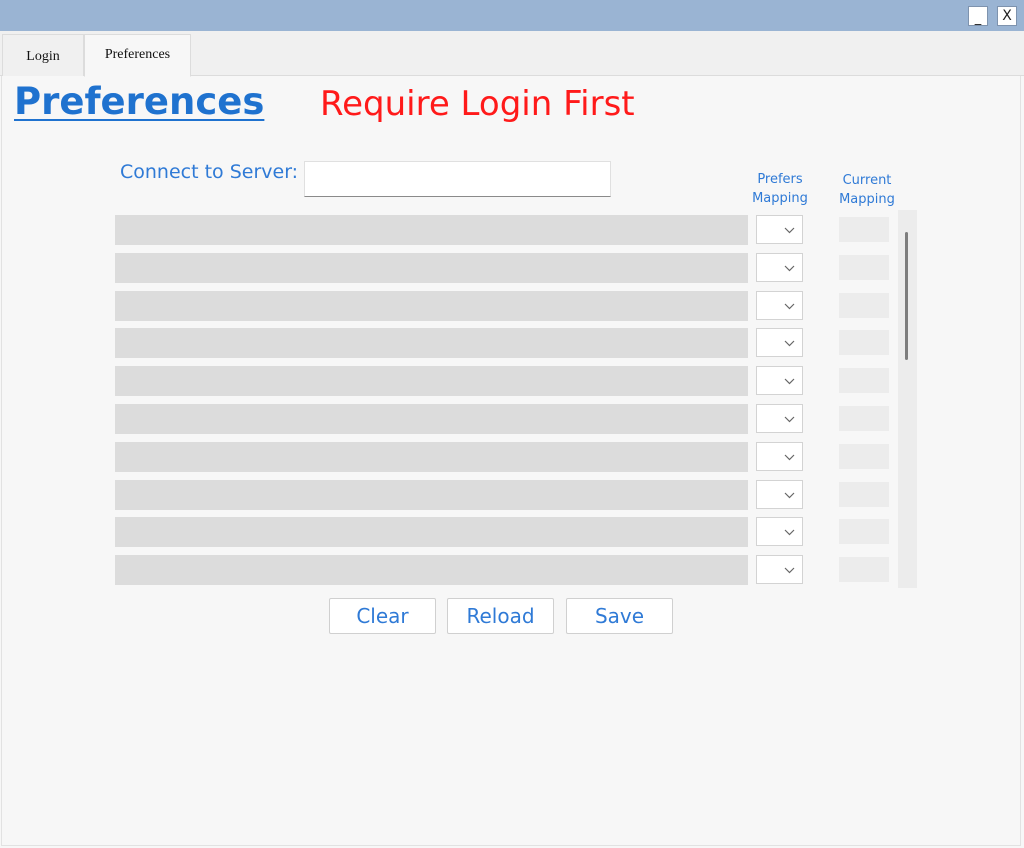 The image size is (1024, 848). I want to click on scrollbar-thumb, so click(906, 296).